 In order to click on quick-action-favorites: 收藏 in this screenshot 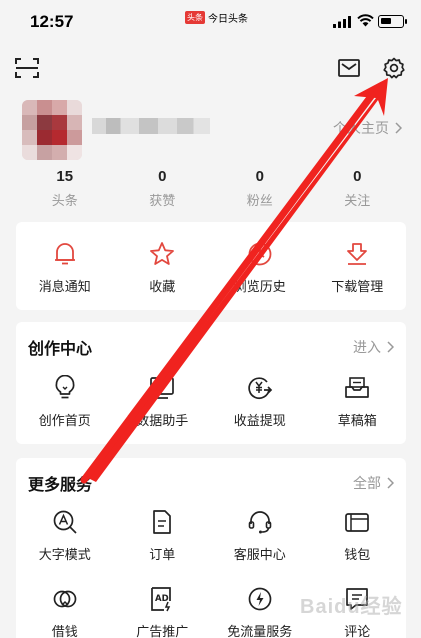, I will do `click(163, 267)`.